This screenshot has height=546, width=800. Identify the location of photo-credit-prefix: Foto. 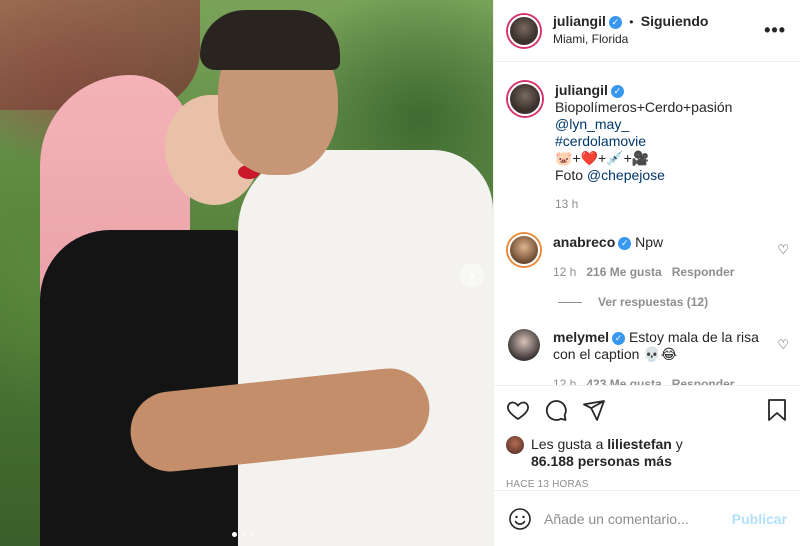
(569, 175).